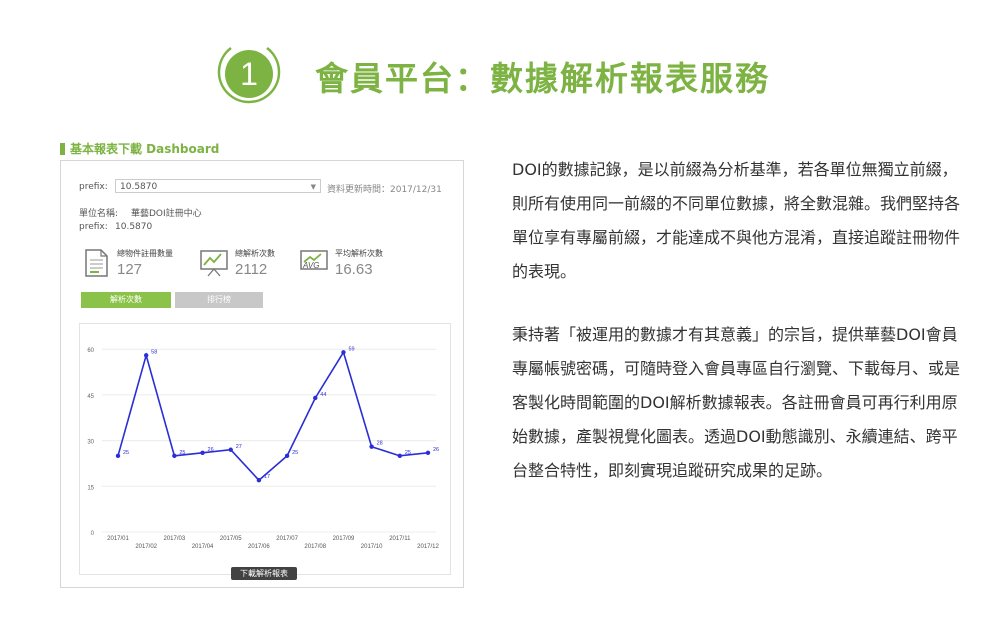  Describe the element at coordinates (96, 263) in the screenshot. I see `document-icon` at that location.